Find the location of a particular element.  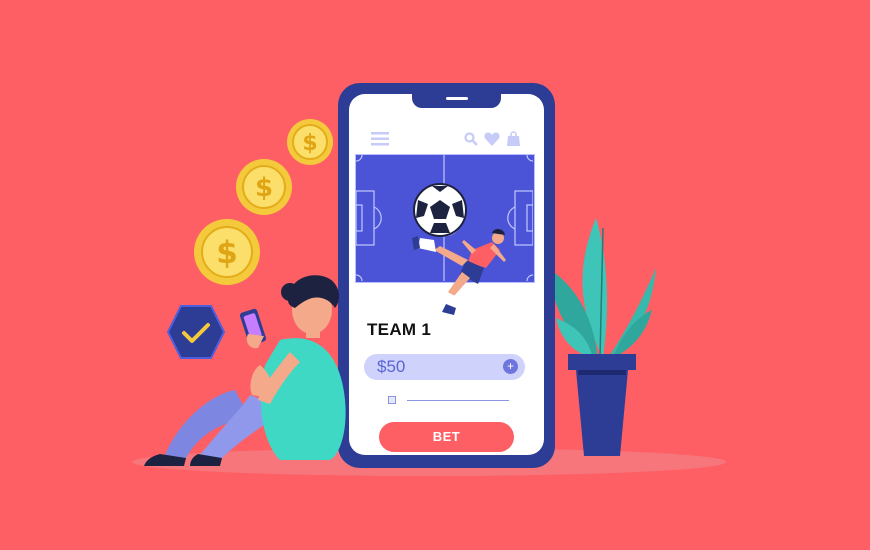

bet-amount-value: $50 is located at coordinates (391, 366).